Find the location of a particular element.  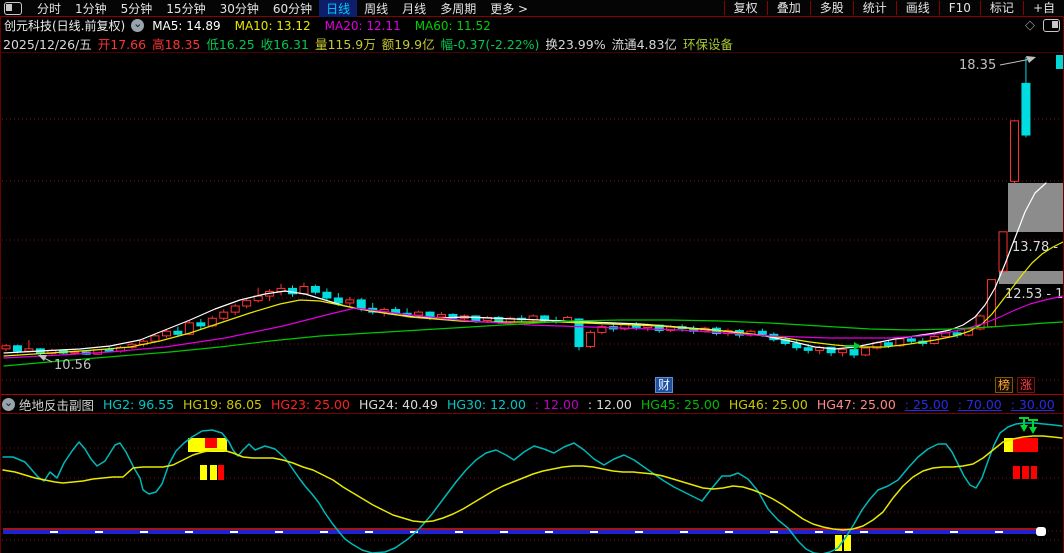

indicator-param: HG24: 40.49 is located at coordinates (398, 404).